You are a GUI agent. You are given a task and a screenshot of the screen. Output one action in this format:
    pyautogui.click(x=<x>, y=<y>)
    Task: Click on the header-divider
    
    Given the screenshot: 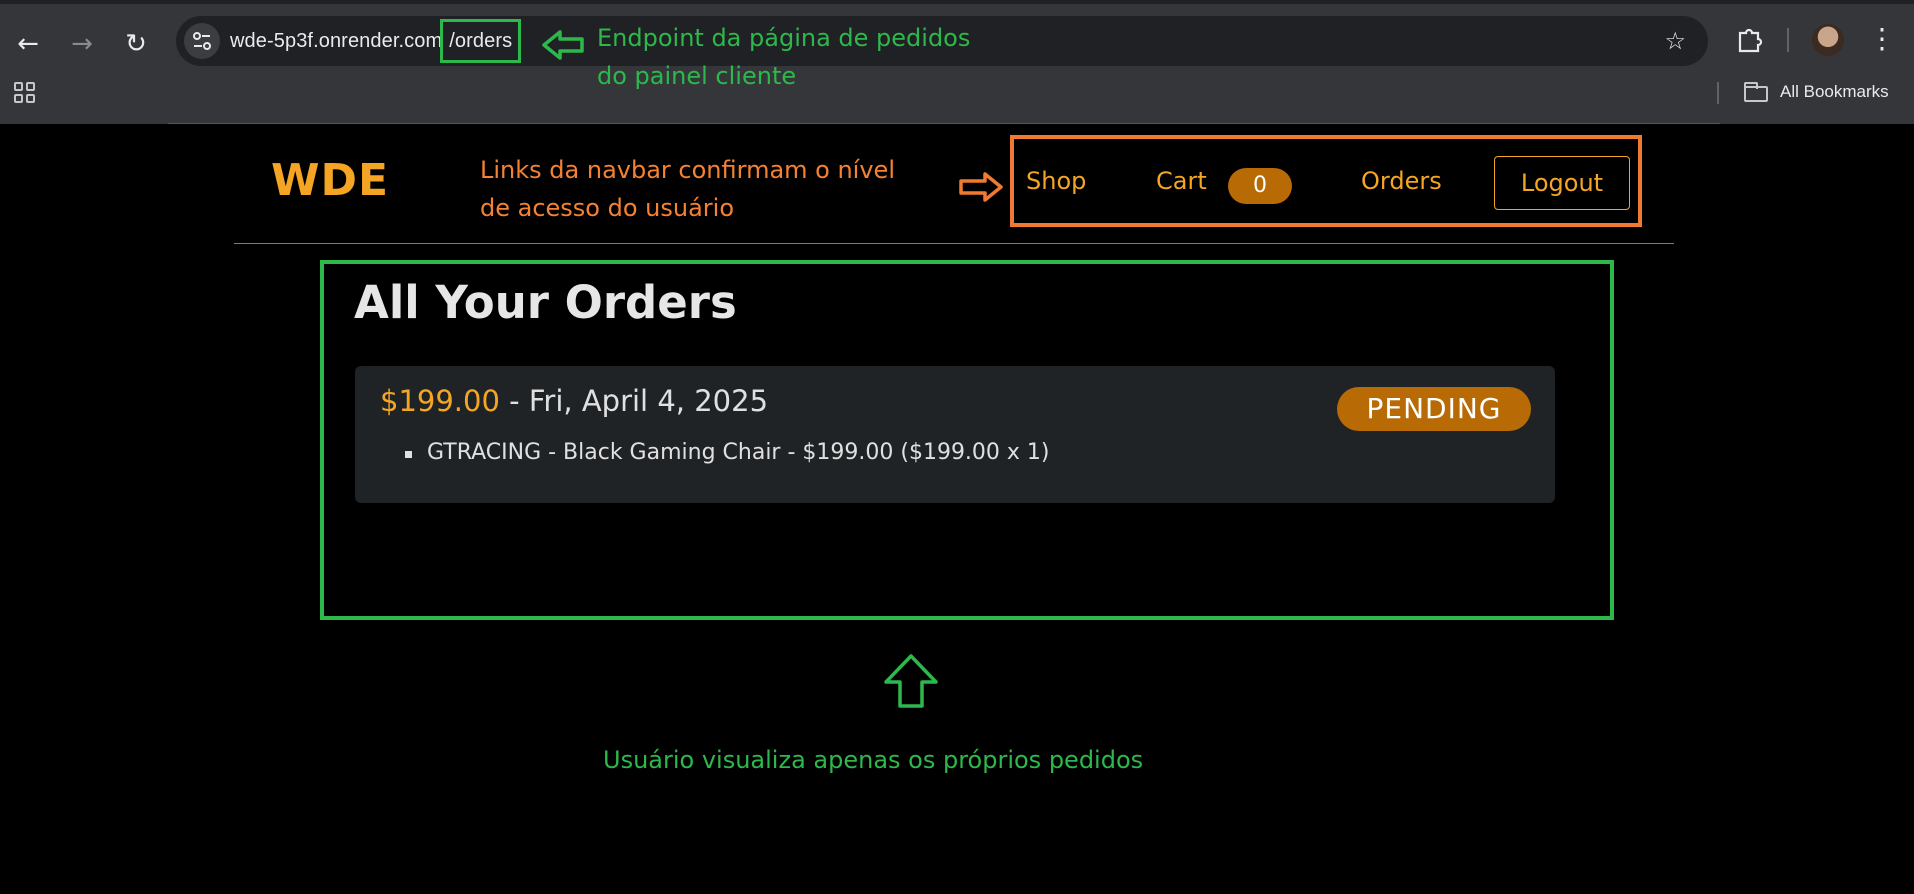 What is the action you would take?
    pyautogui.click(x=954, y=243)
    